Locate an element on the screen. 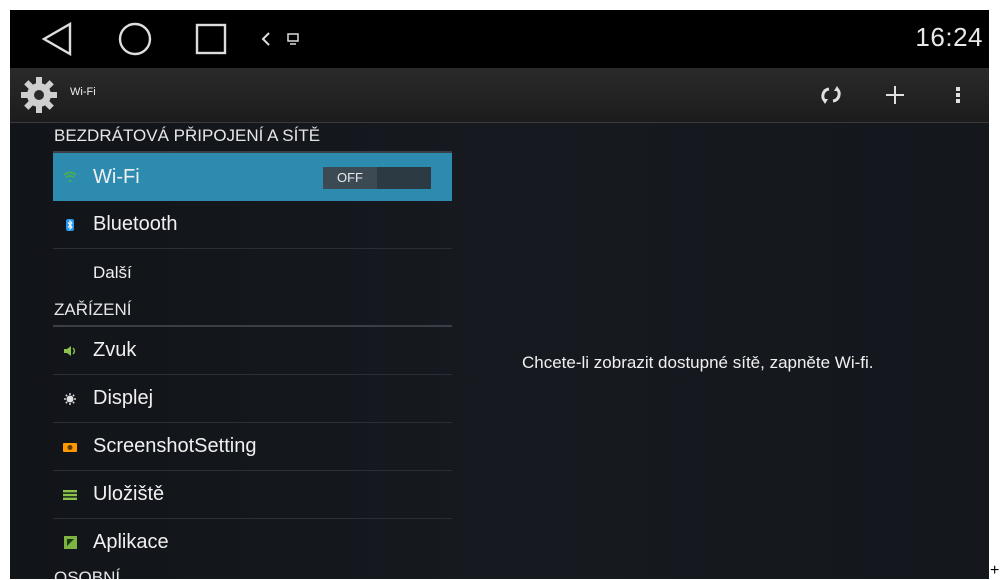  add-icon is located at coordinates (895, 95).